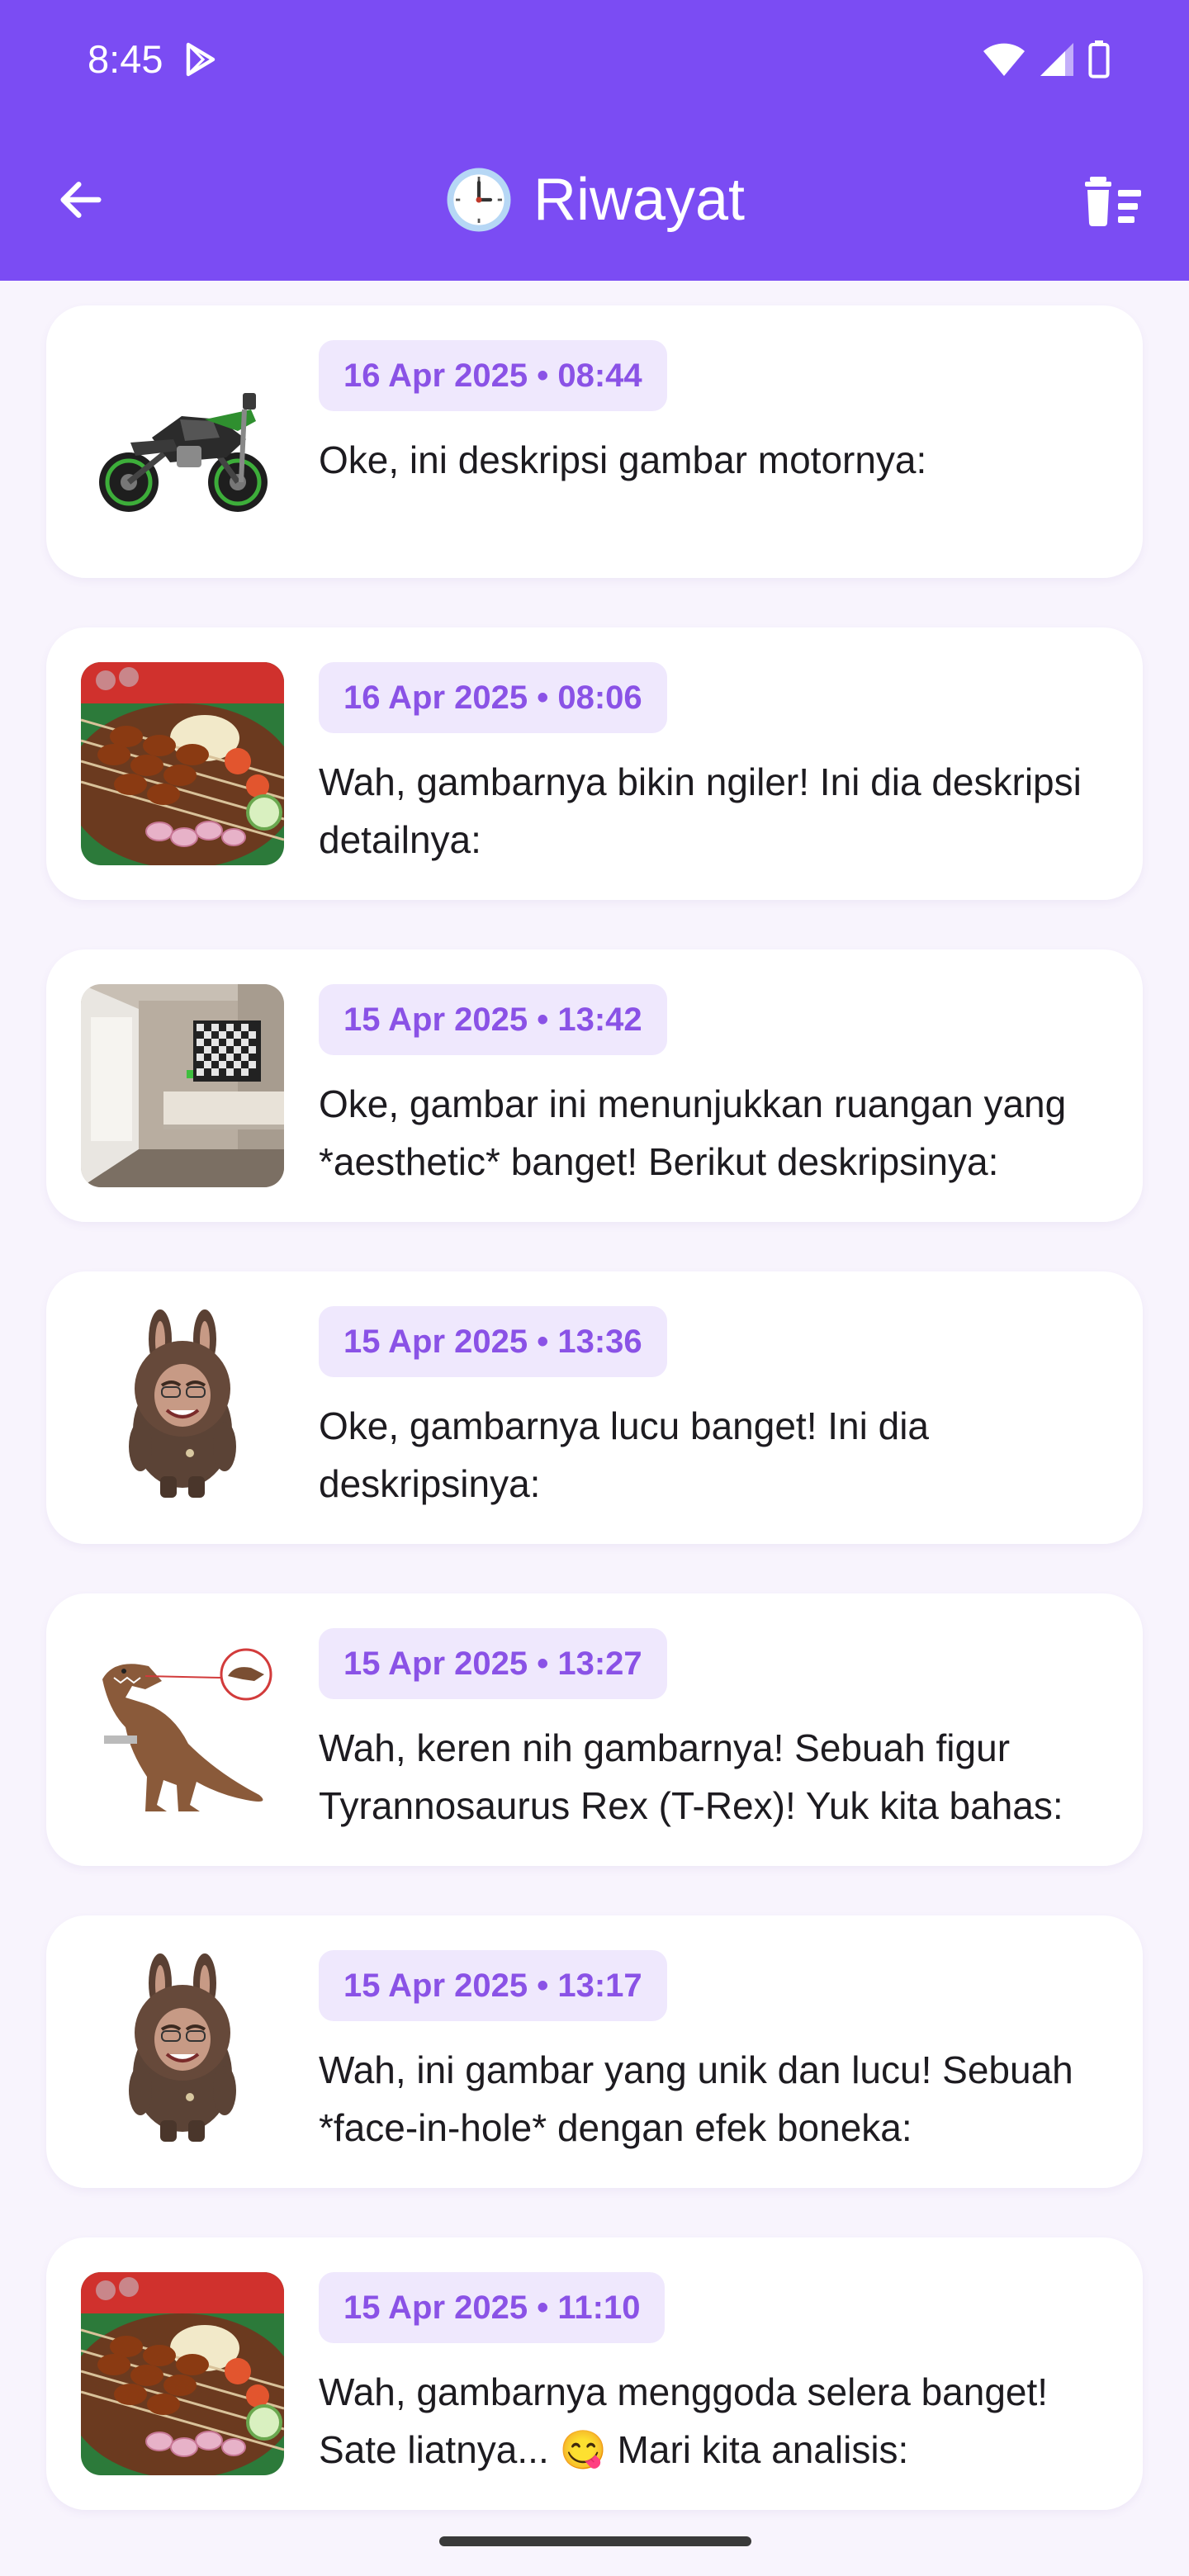 This screenshot has height=2576, width=1189. What do you see at coordinates (492, 2307) in the screenshot?
I see `timestamp-badge: 15 Apr 2025 • 11:10` at bounding box center [492, 2307].